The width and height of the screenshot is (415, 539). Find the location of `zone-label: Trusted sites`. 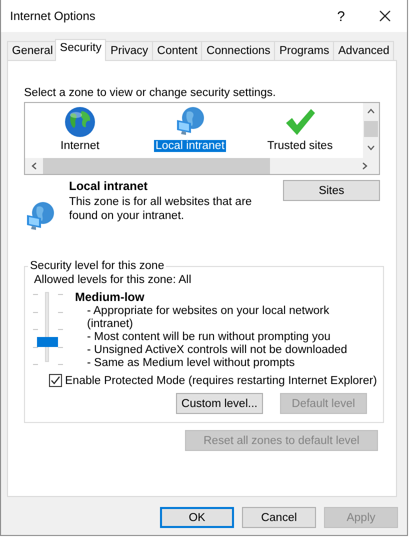

zone-label: Trusted sites is located at coordinates (300, 146).